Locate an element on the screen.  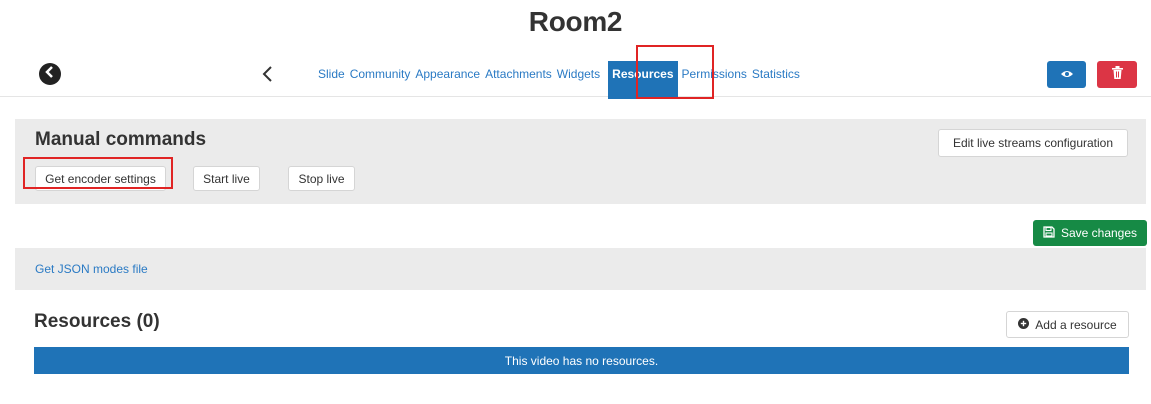
tab-statistics: Statistics is located at coordinates (776, 74).